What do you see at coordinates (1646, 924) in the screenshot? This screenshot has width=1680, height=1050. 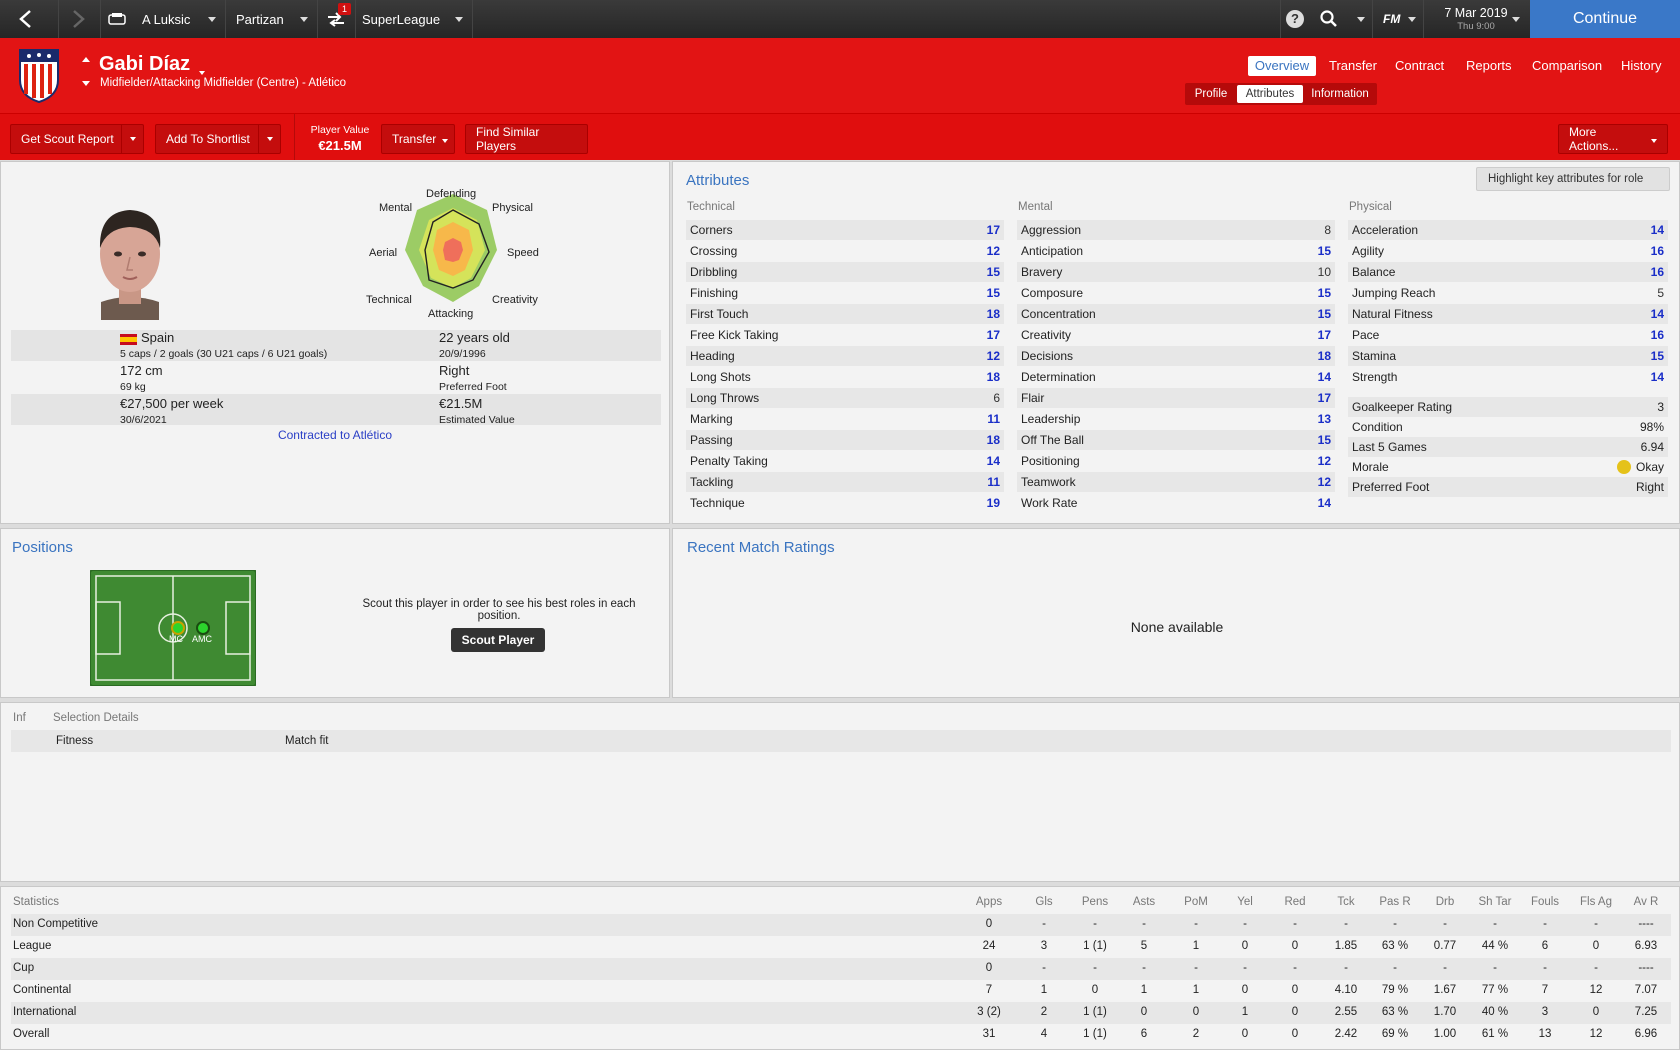 I see `stats-cell: ----` at bounding box center [1646, 924].